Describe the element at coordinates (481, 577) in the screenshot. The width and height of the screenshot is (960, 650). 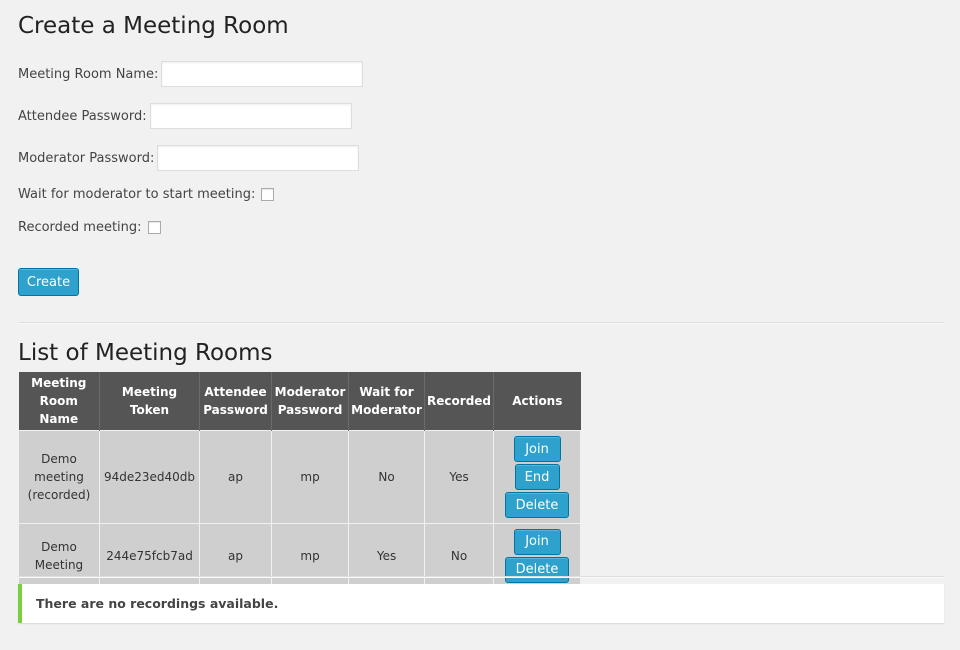
I see `notice-divider` at that location.